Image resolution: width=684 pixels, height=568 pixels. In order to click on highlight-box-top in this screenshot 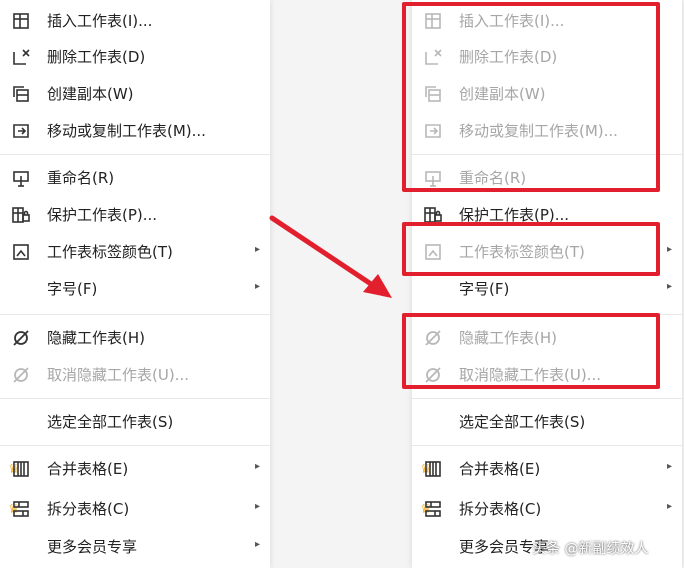, I will do `click(531, 97)`.